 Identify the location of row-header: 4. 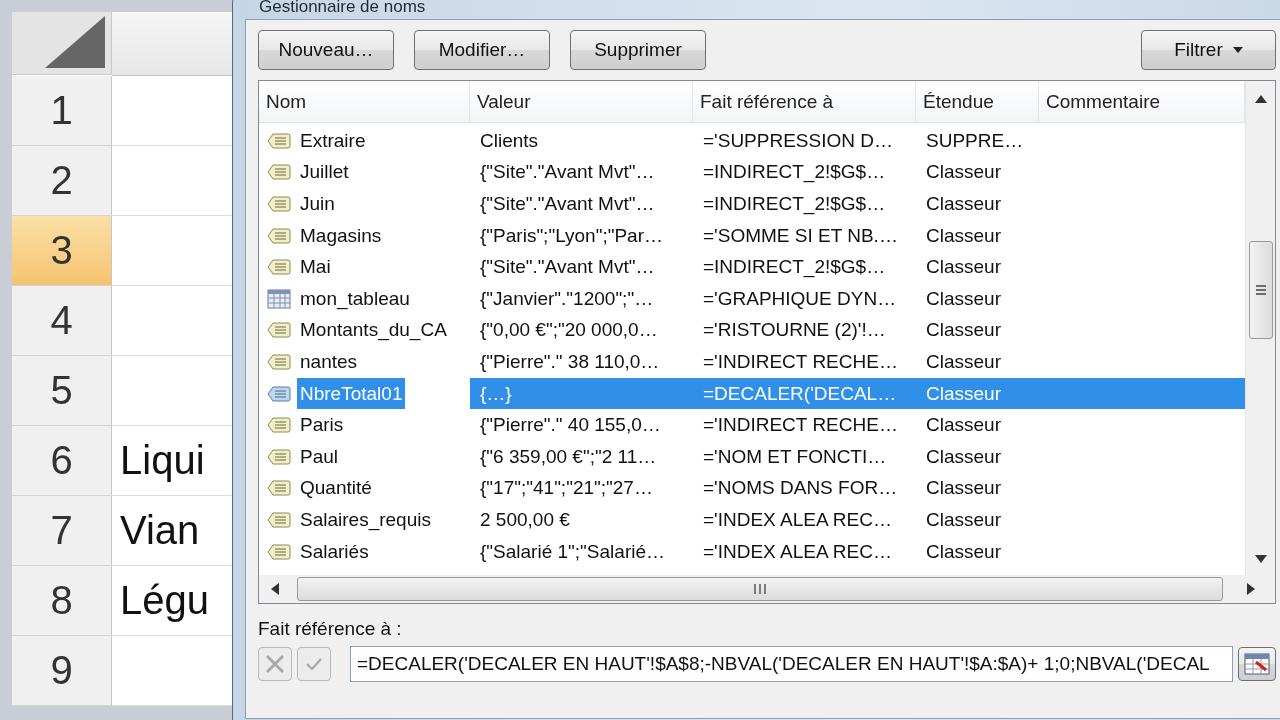
(62, 321).